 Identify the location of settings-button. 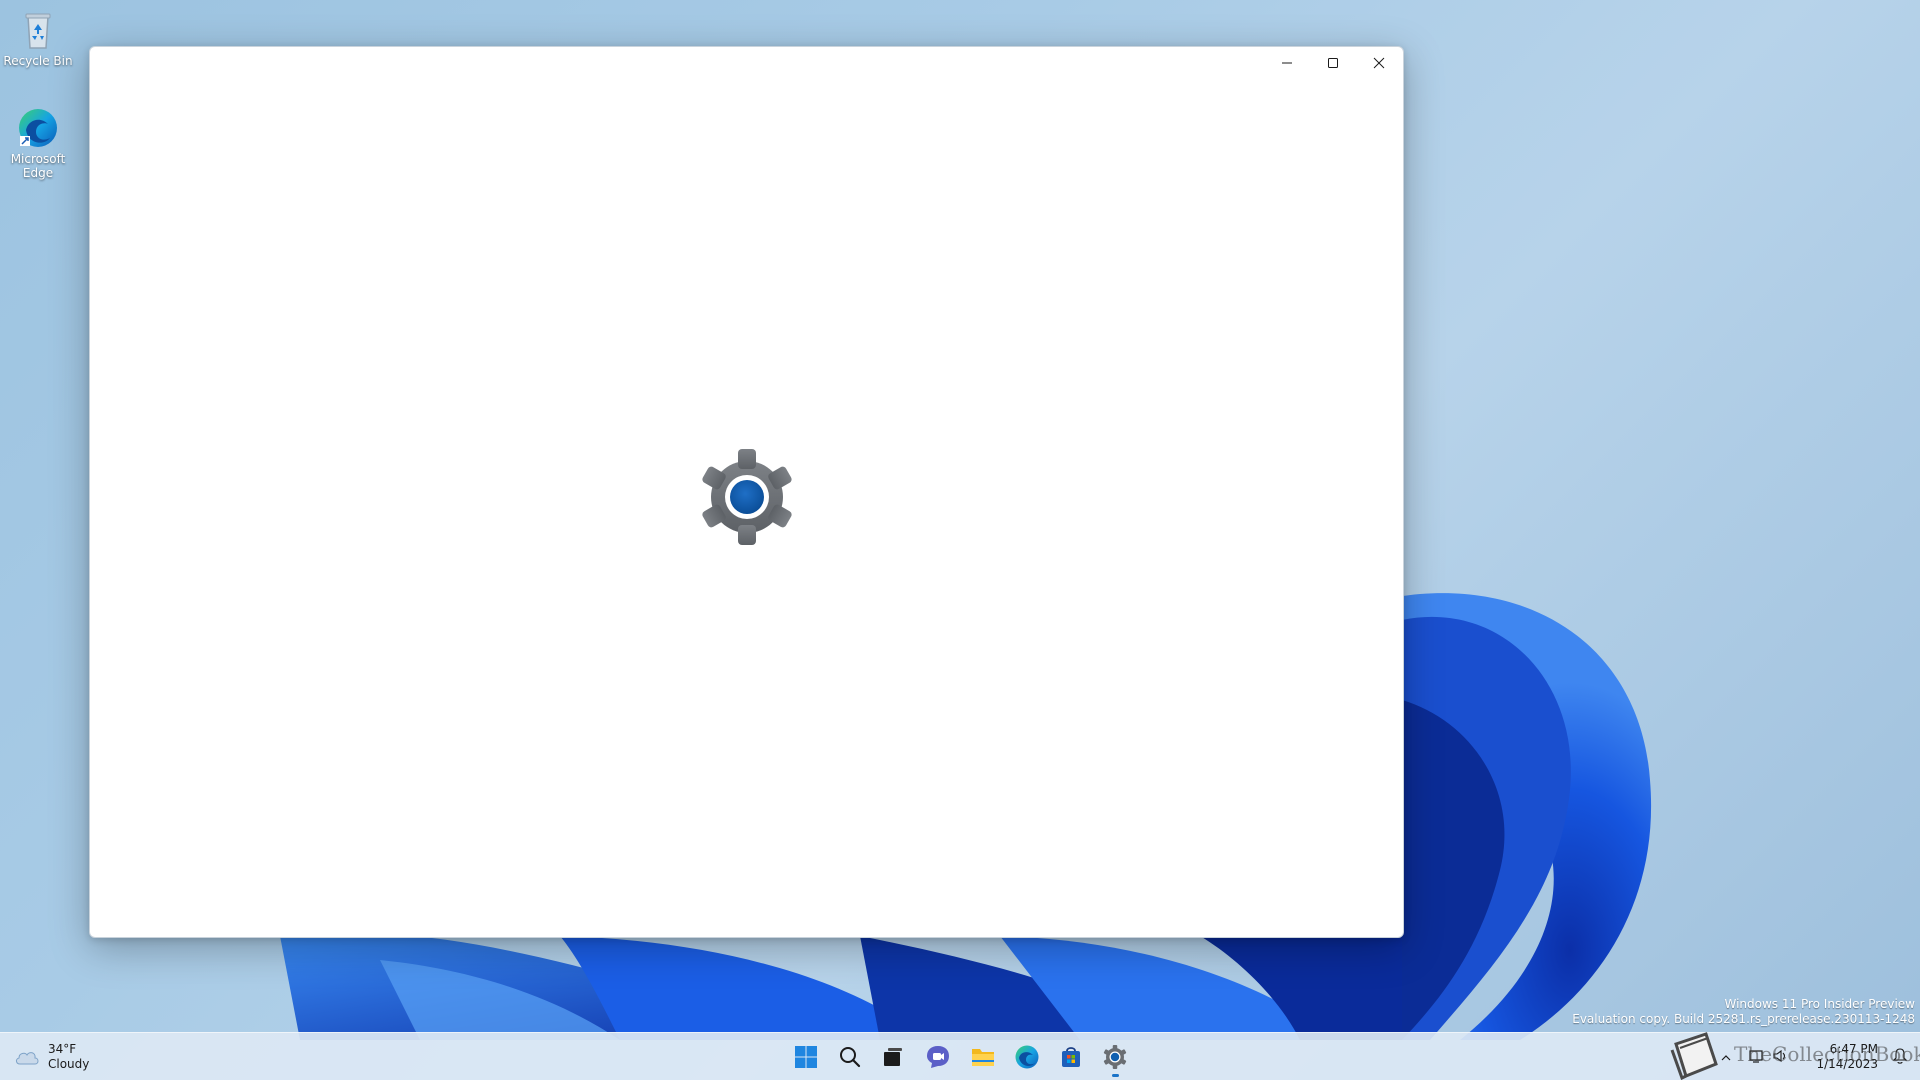
(1115, 1058).